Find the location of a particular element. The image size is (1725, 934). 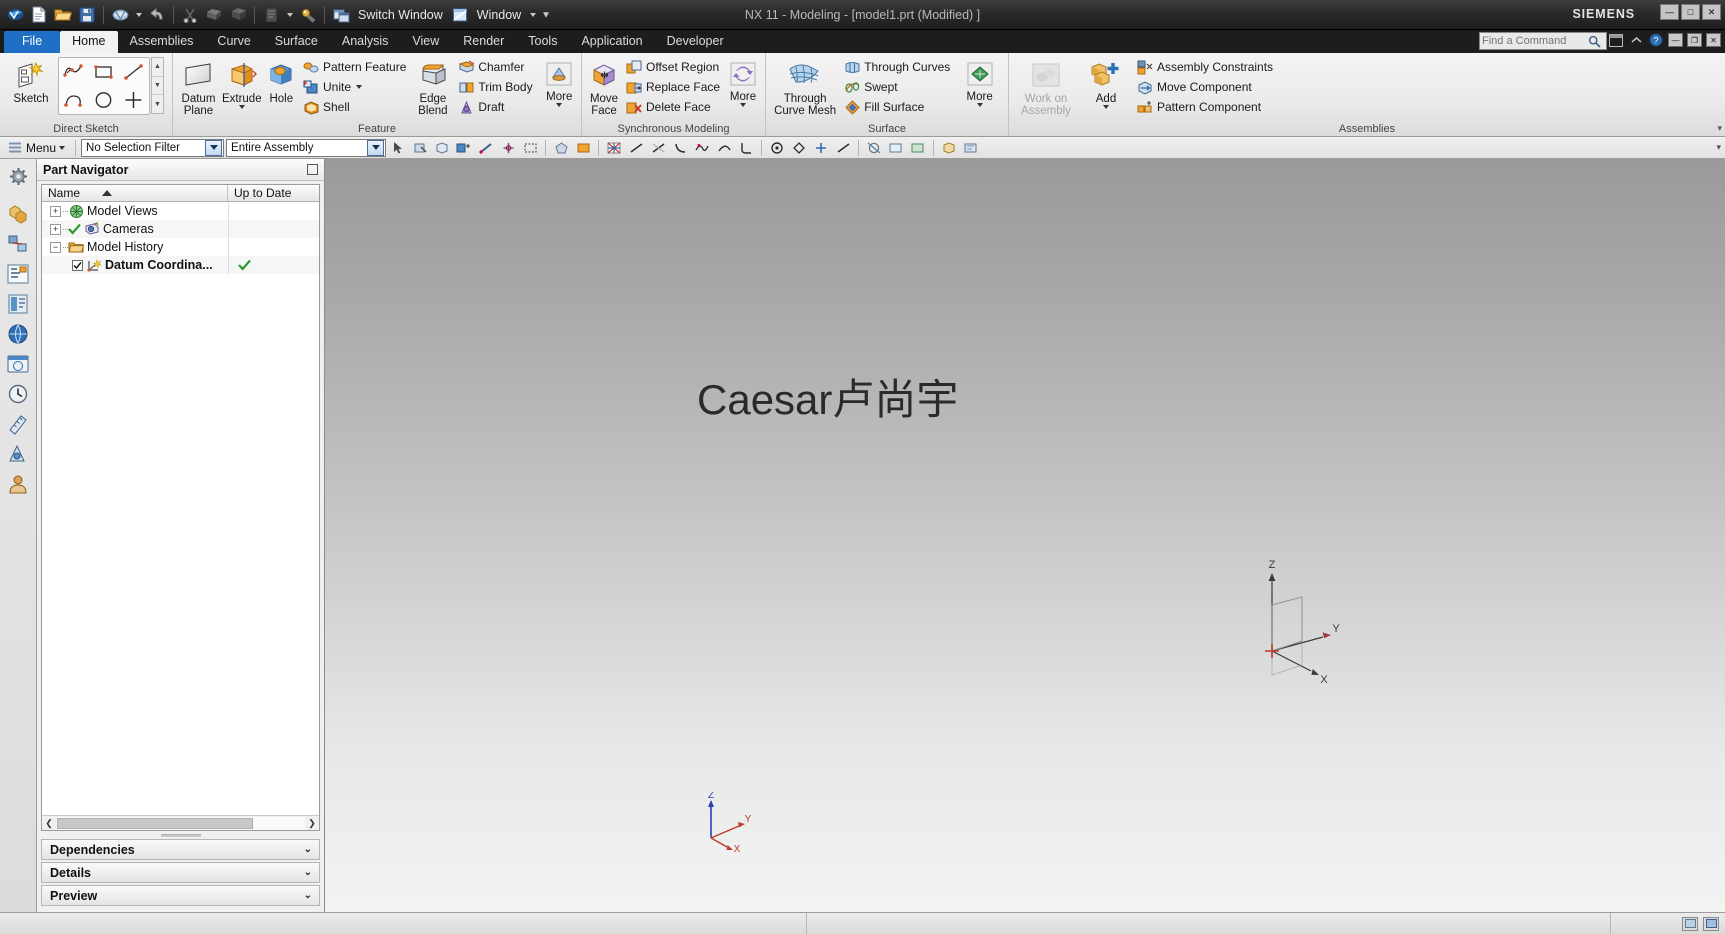

feature-more-button: More is located at coordinates (559, 83).